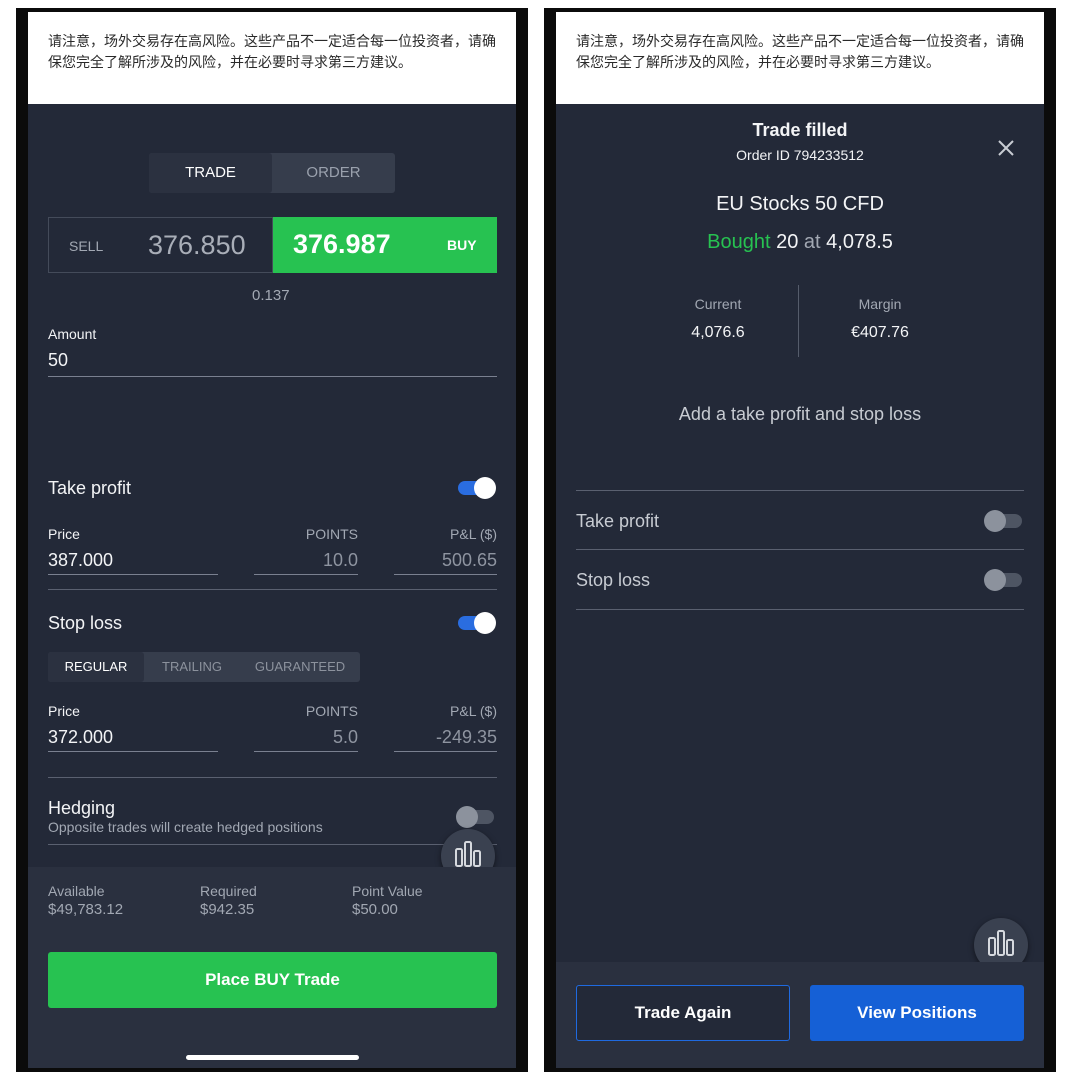 The image size is (1080, 1080). I want to click on amount-label: Amount, so click(72, 334).